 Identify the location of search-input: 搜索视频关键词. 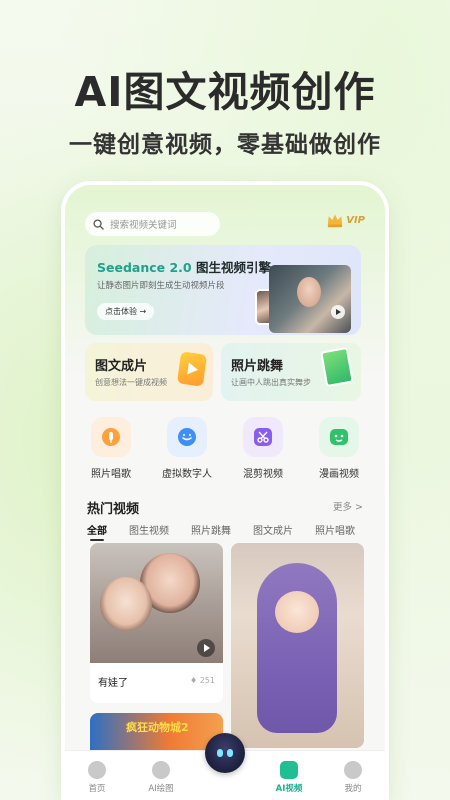
(152, 224).